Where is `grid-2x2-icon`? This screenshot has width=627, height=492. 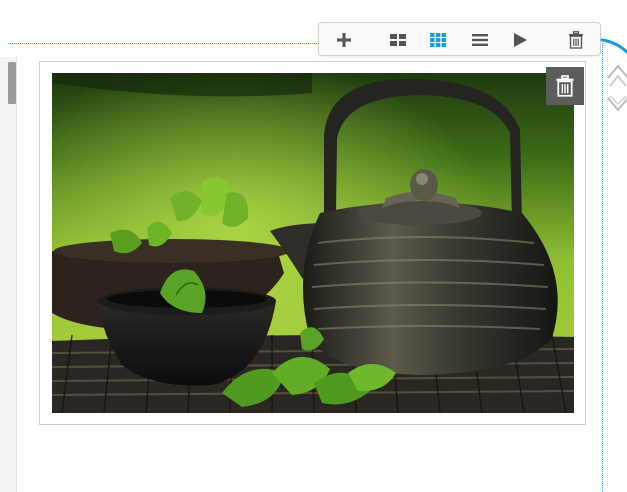 grid-2x2-icon is located at coordinates (398, 40).